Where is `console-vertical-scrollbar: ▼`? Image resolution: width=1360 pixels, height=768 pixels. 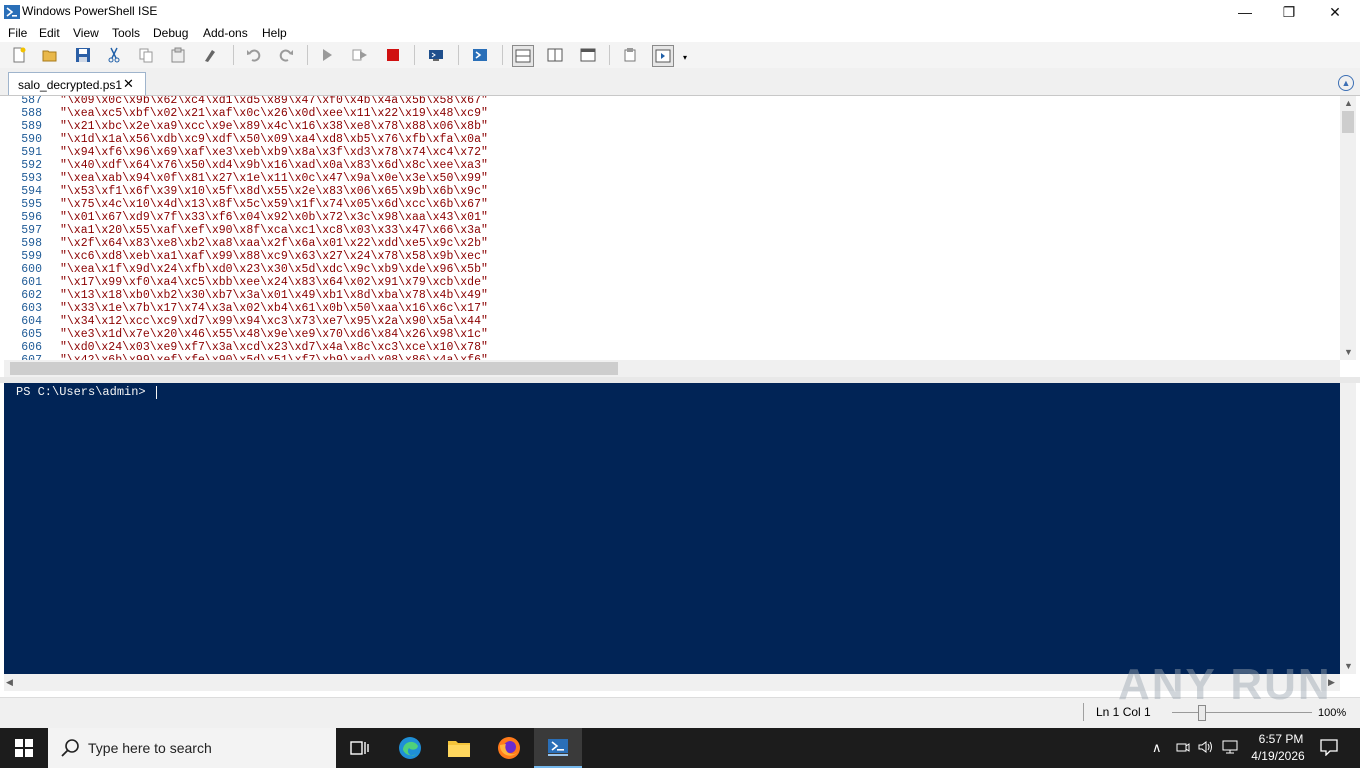
console-vertical-scrollbar: ▼ is located at coordinates (1348, 528).